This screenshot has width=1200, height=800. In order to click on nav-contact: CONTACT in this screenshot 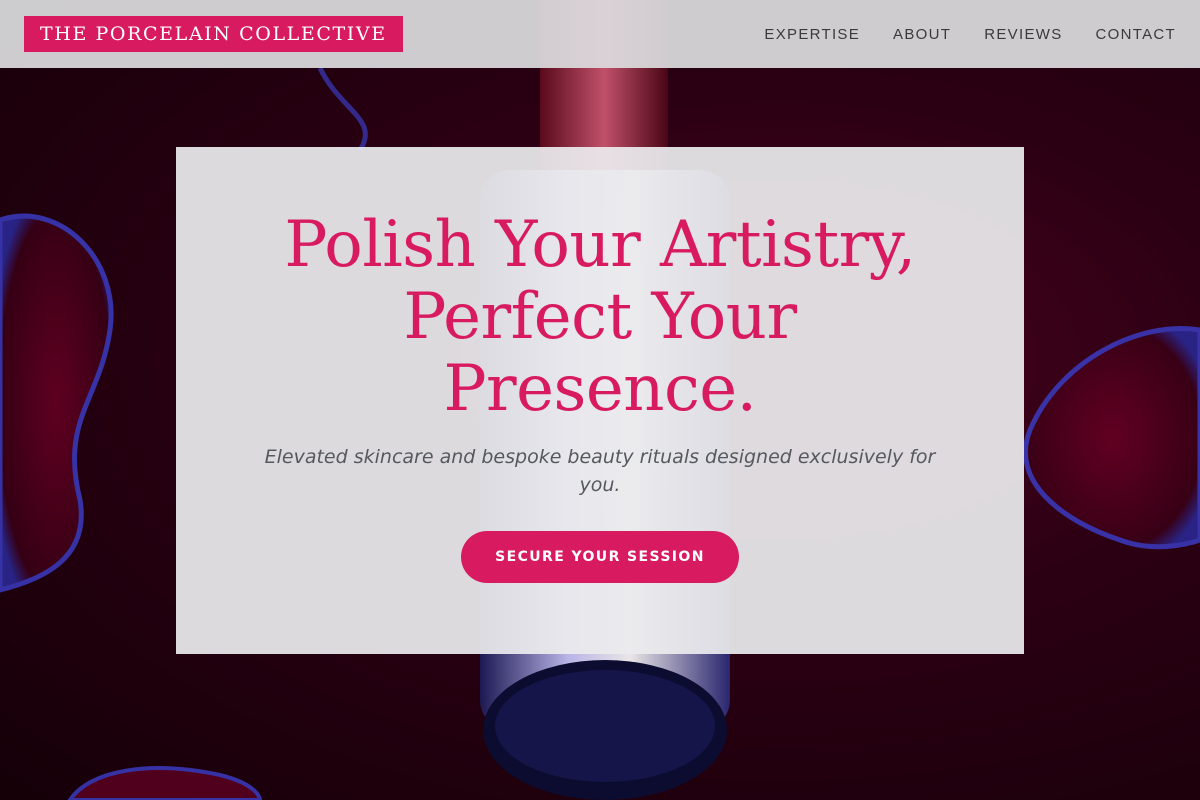, I will do `click(1136, 34)`.